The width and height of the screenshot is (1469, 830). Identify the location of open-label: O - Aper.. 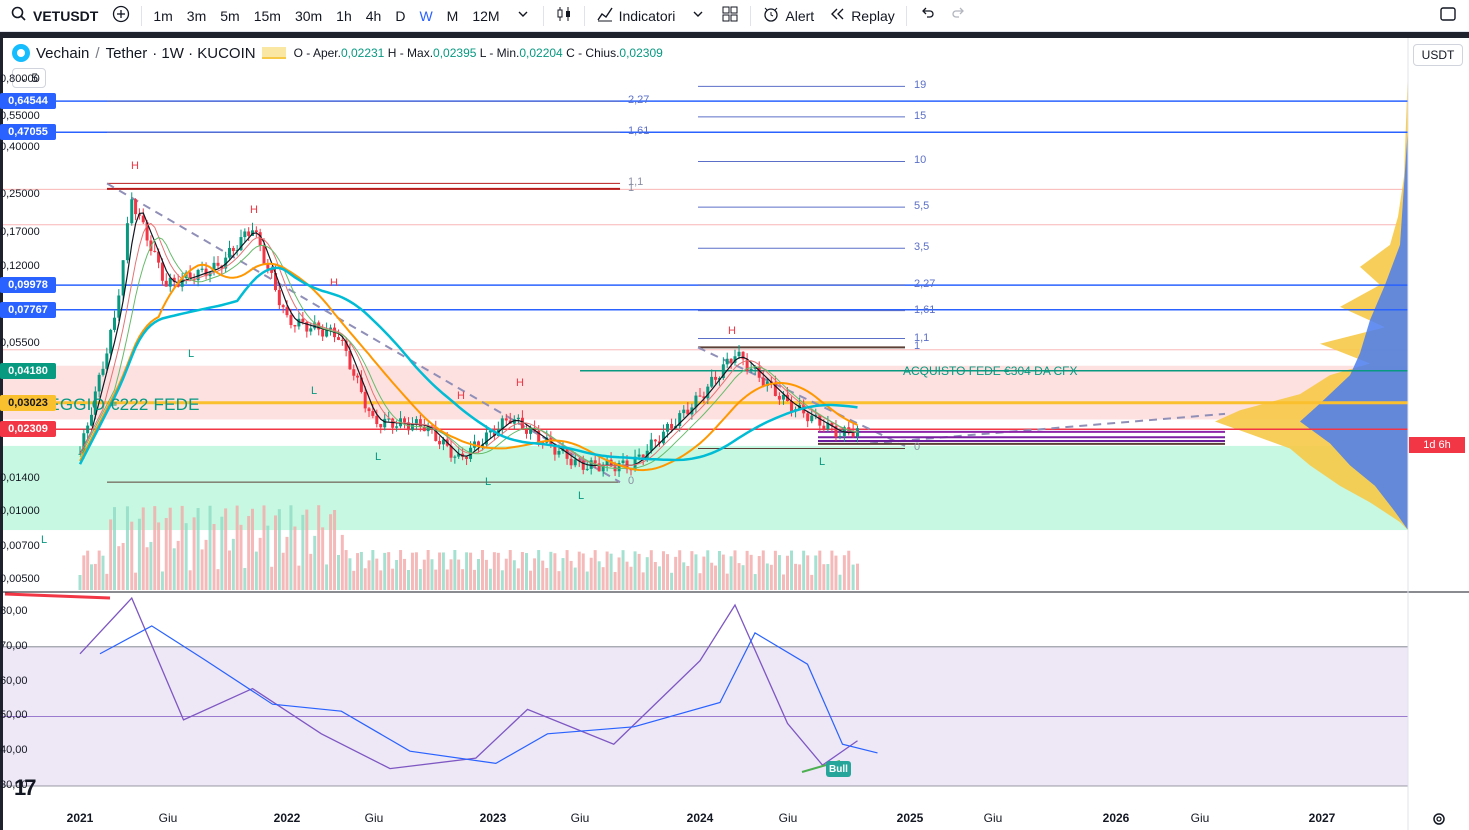
(317, 53).